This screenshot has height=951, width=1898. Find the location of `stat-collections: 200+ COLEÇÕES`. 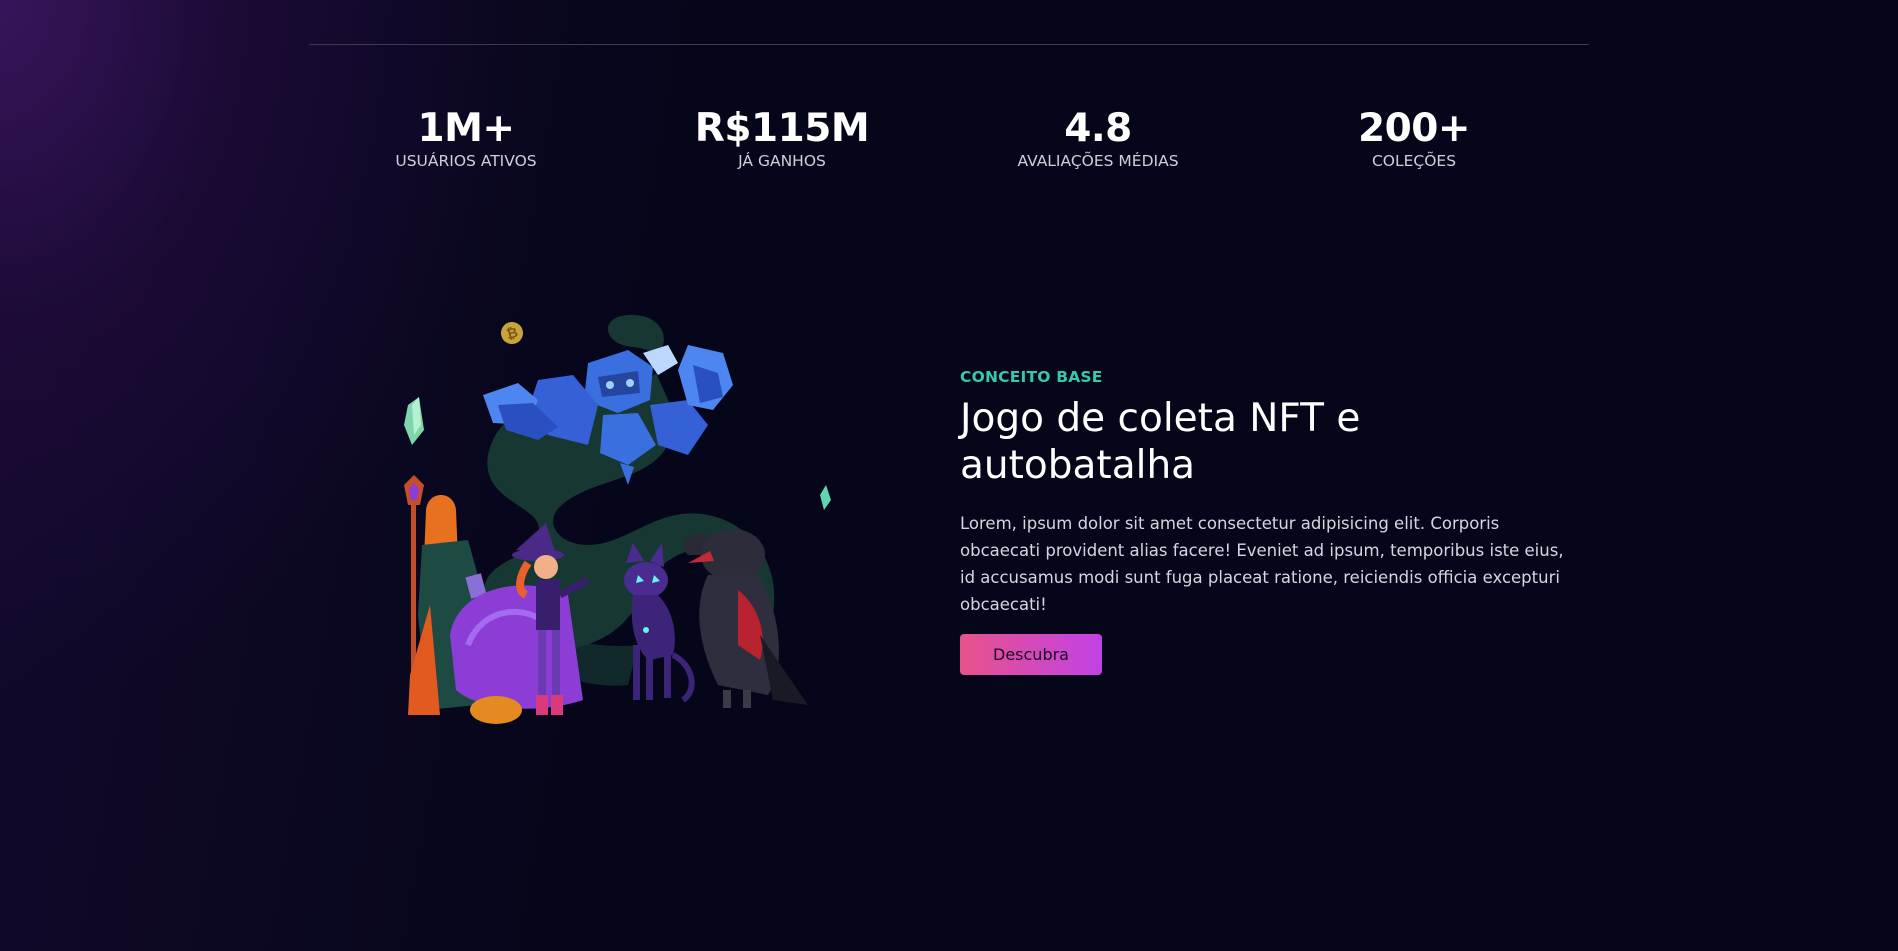

stat-collections: 200+ COLEÇÕES is located at coordinates (1414, 138).